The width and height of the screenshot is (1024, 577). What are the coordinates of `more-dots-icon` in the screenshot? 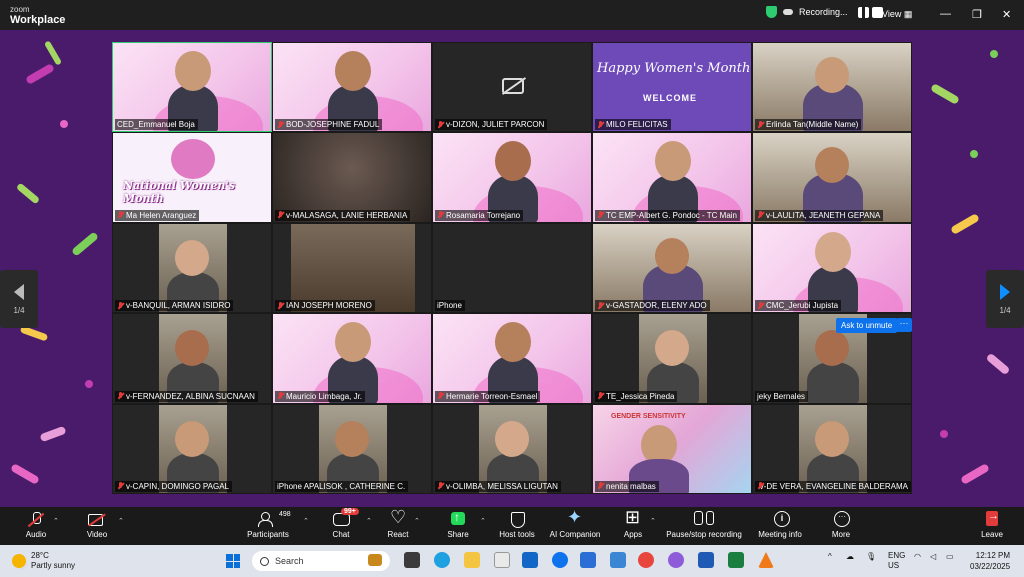 It's located at (841, 519).